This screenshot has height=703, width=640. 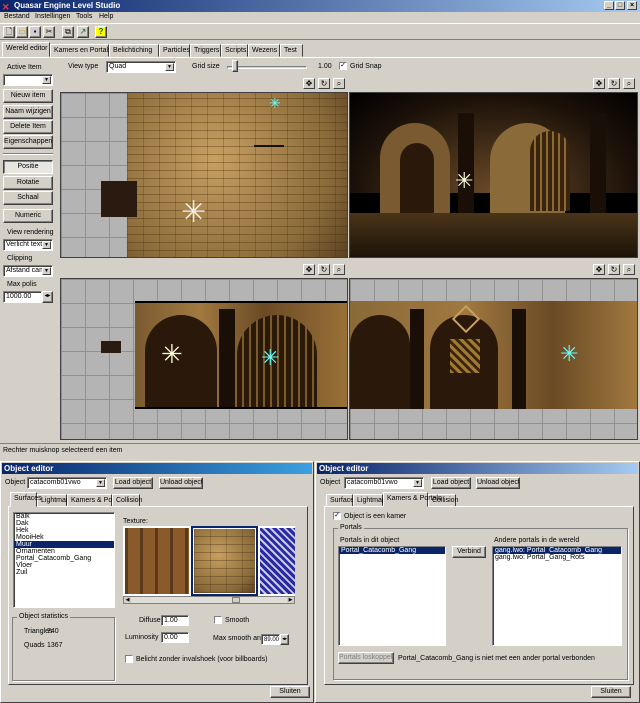 What do you see at coordinates (204, 359) in the screenshot?
I see `viewport-front: ✳ ✳` at bounding box center [204, 359].